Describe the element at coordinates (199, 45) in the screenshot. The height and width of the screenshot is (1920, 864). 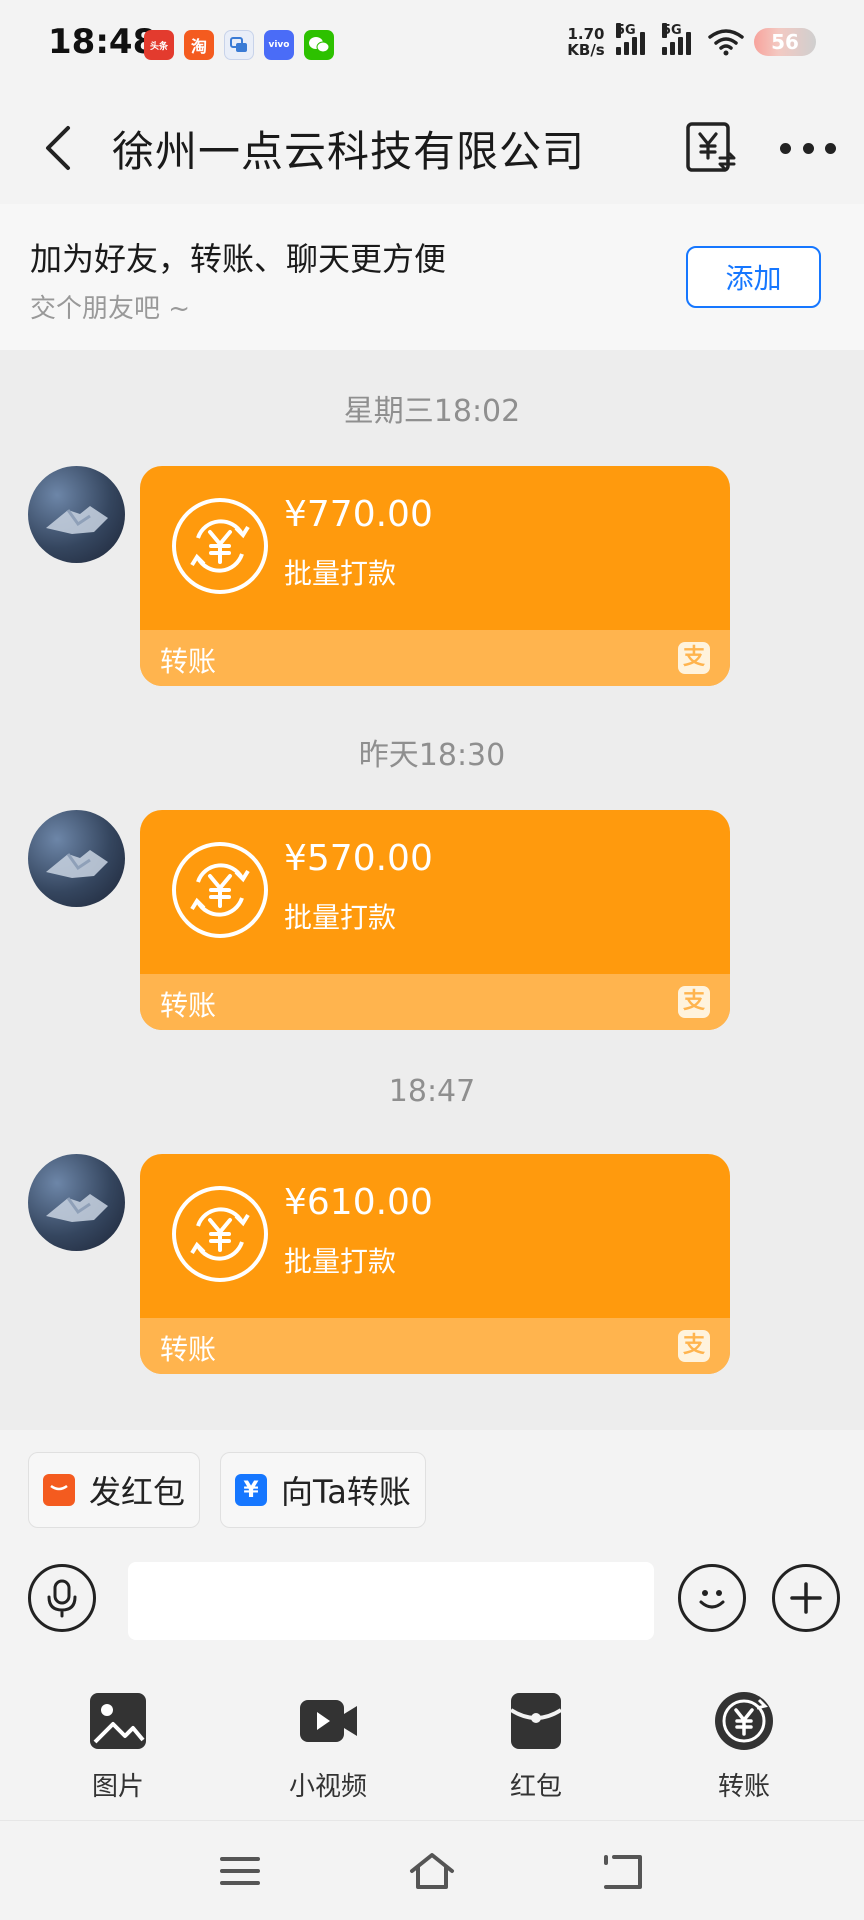
I see `taobao-icon: 淘` at that location.